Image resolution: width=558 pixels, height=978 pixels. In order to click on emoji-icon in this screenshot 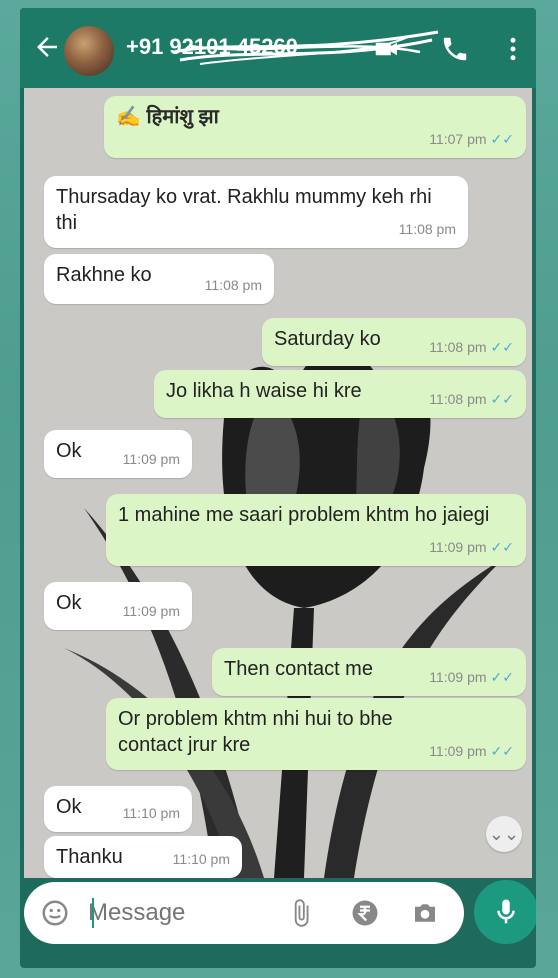, I will do `click(55, 913)`.